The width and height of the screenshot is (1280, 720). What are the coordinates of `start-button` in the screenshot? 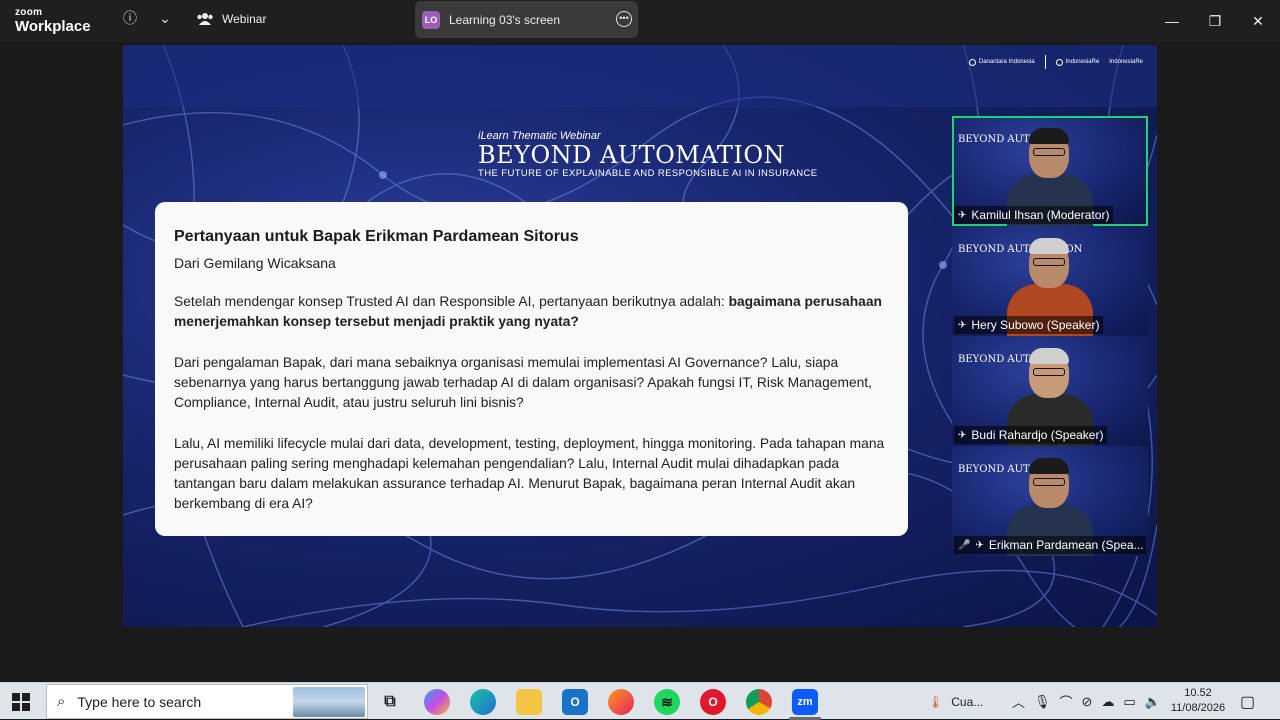 It's located at (21, 702).